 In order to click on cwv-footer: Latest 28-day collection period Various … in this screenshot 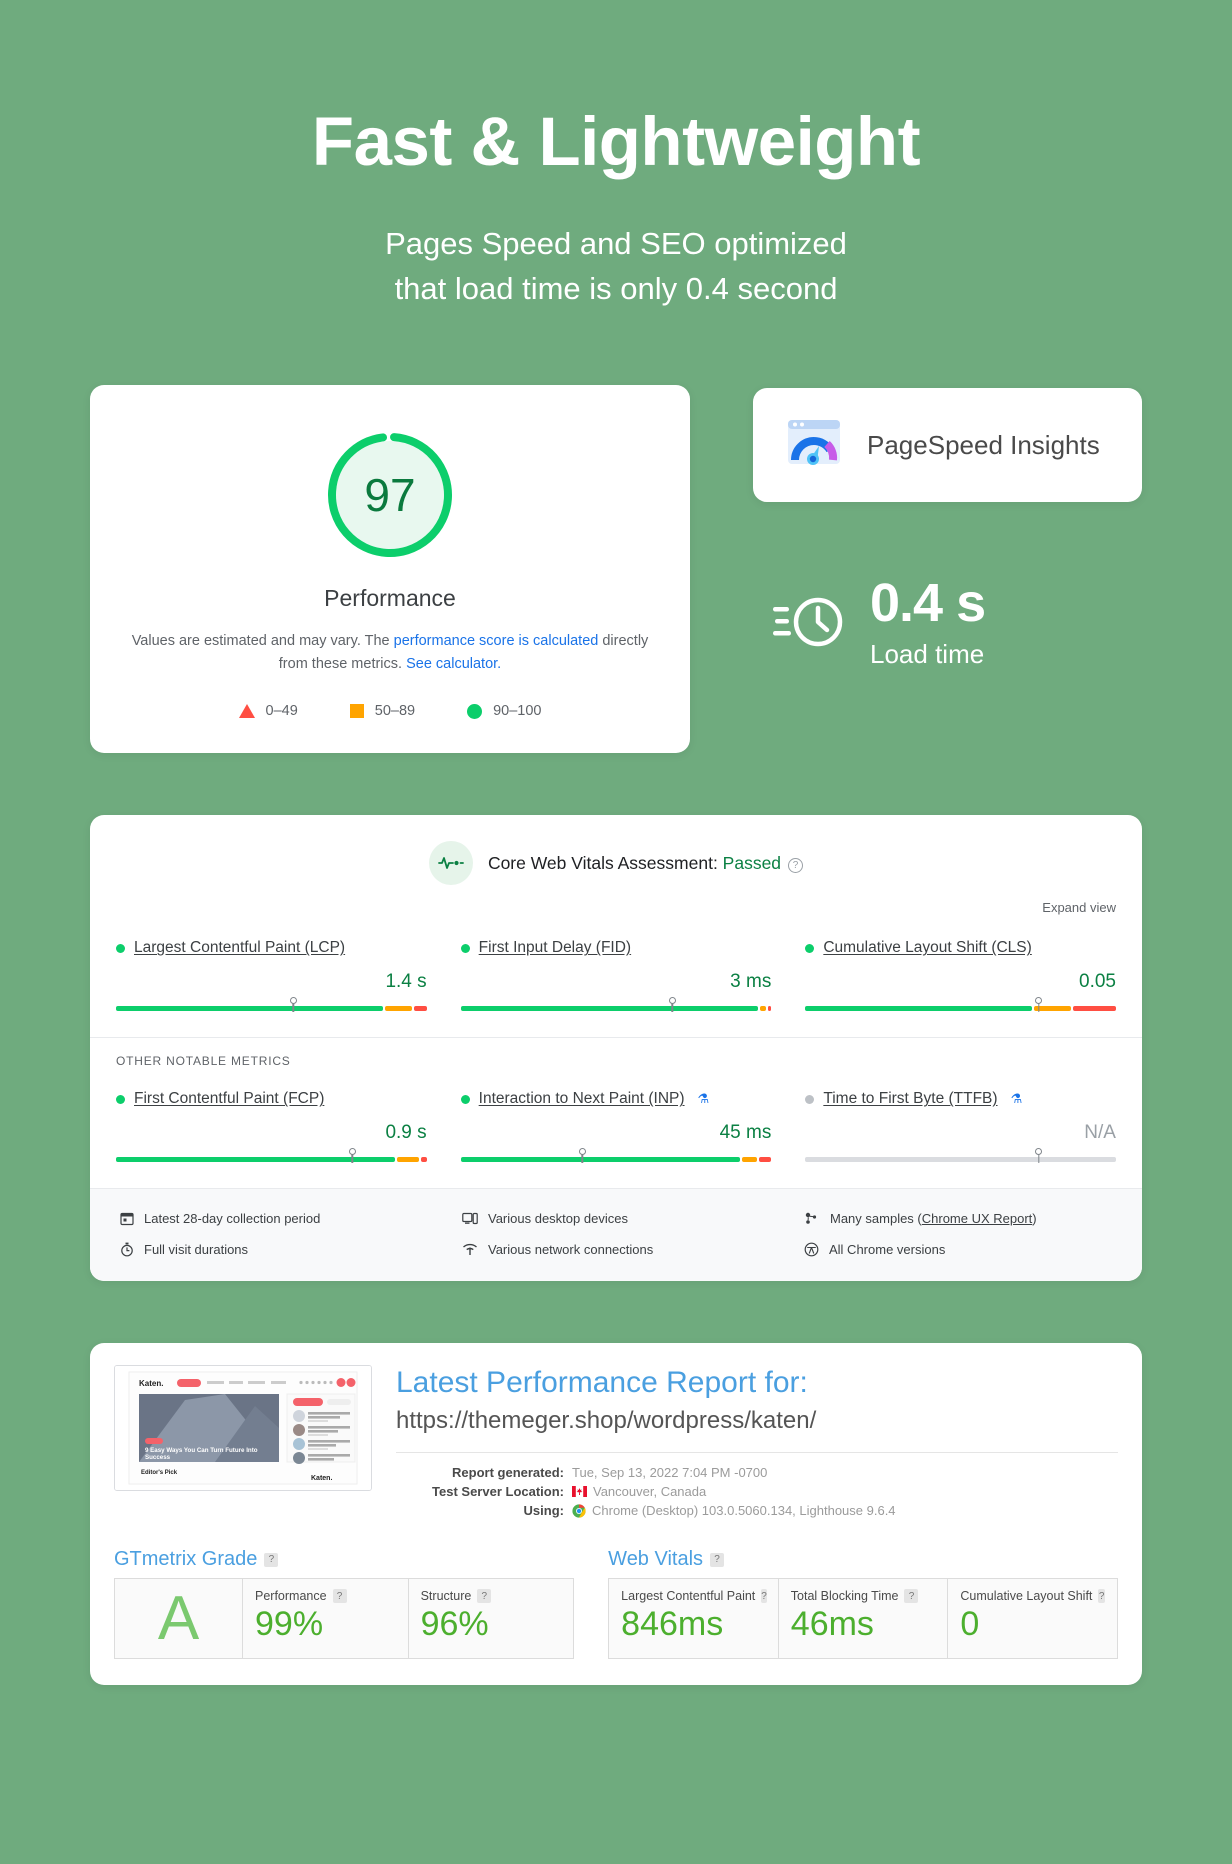, I will do `click(616, 1235)`.